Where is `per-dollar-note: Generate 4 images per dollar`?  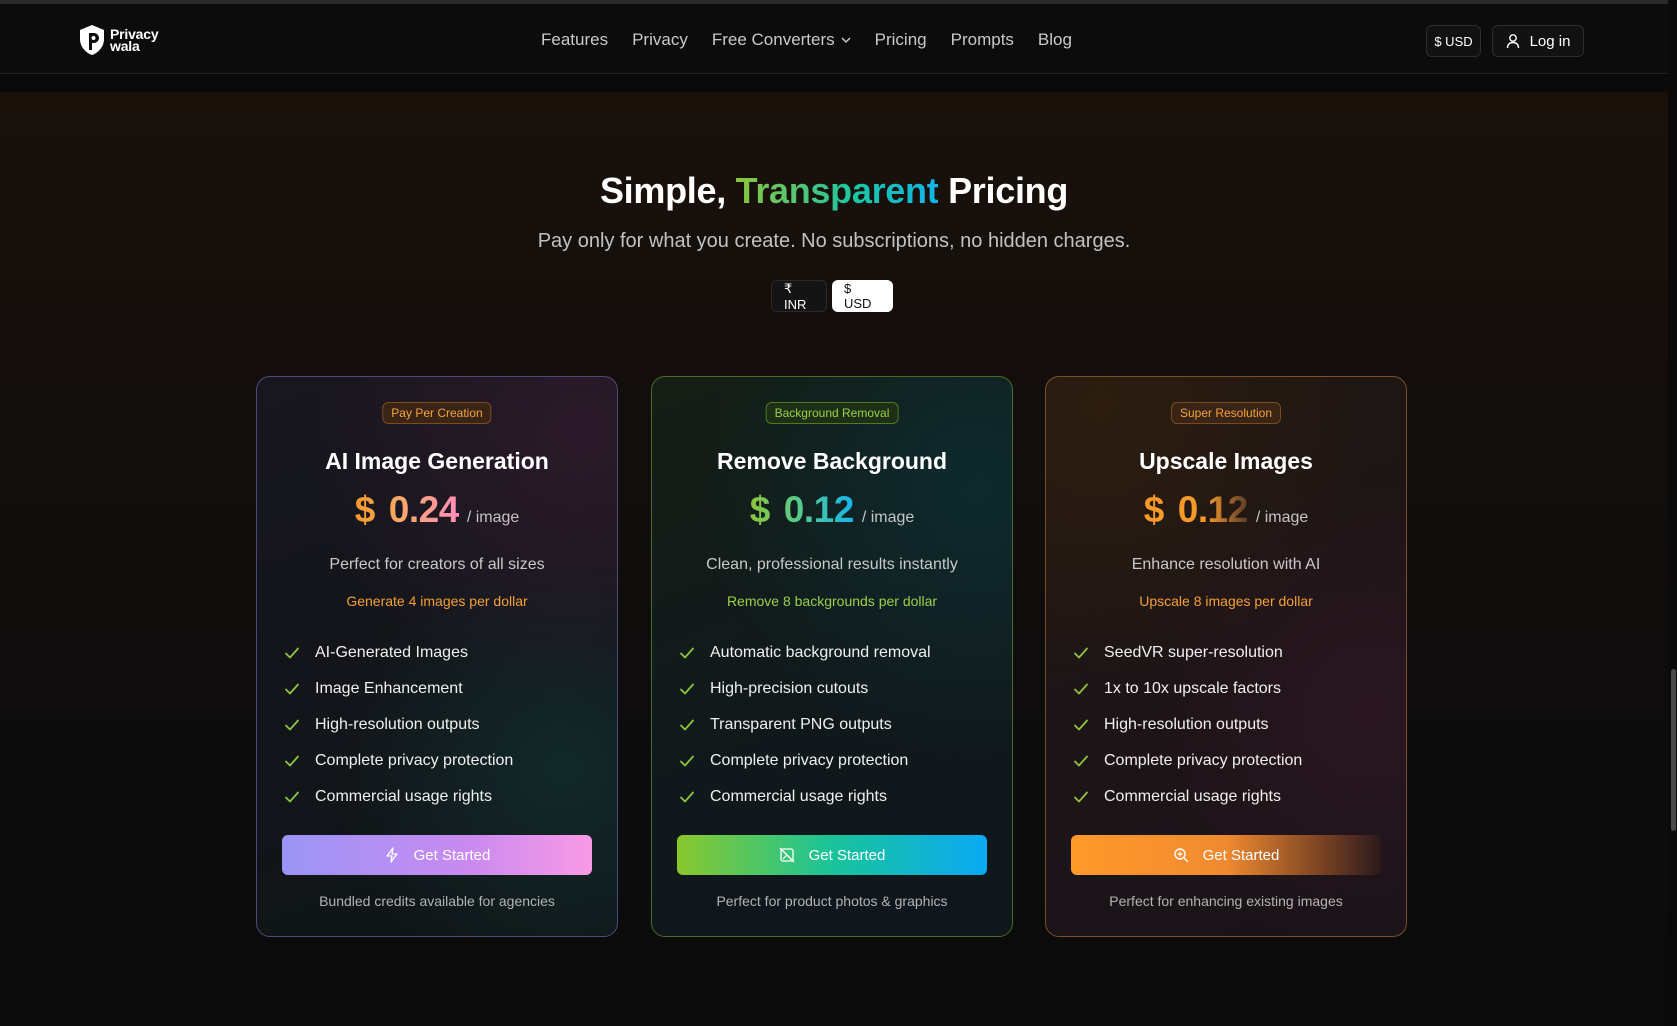
per-dollar-note: Generate 4 images per dollar is located at coordinates (437, 601).